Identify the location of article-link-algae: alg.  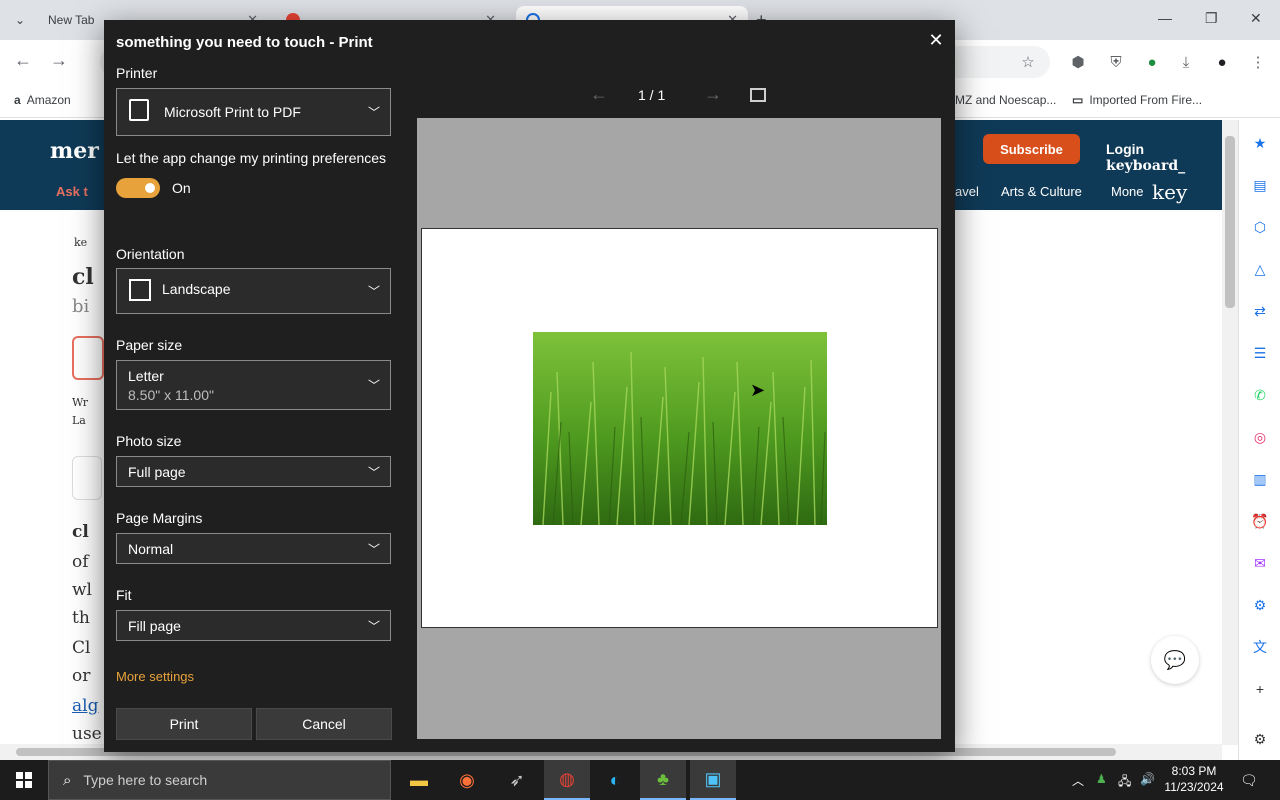
(85, 706).